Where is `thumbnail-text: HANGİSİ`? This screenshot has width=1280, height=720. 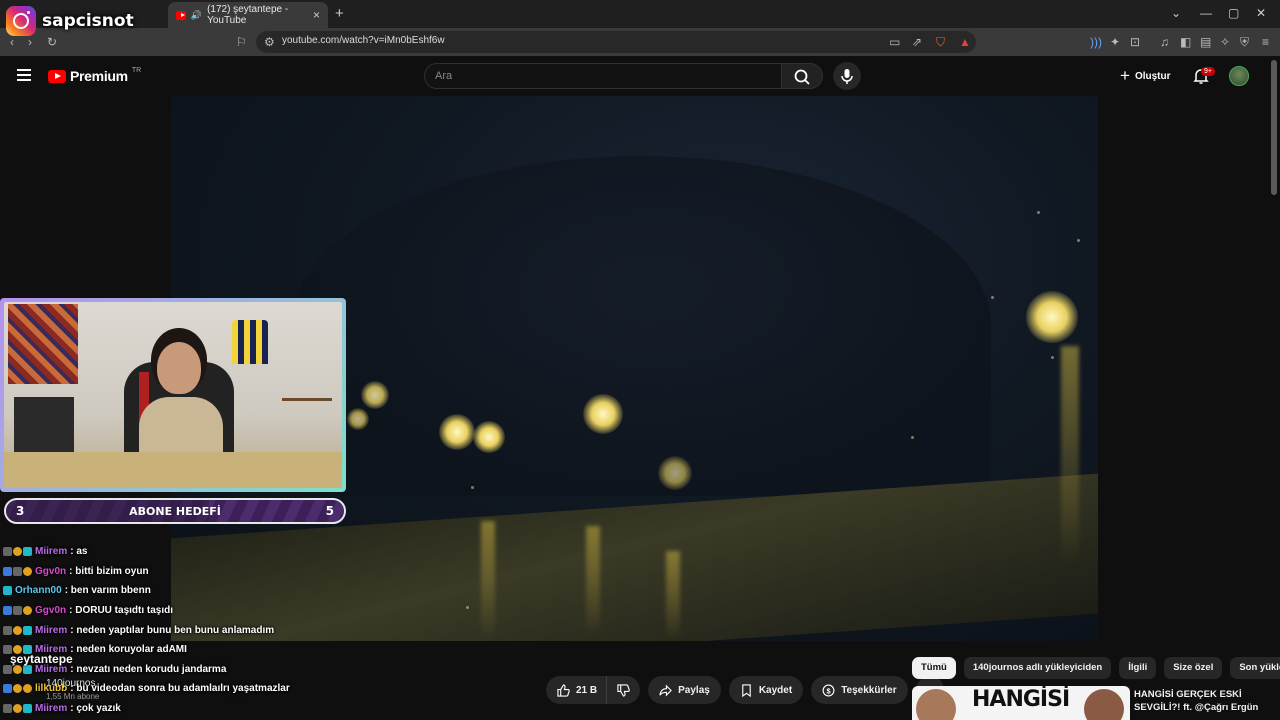 thumbnail-text: HANGİSİ is located at coordinates (1021, 699).